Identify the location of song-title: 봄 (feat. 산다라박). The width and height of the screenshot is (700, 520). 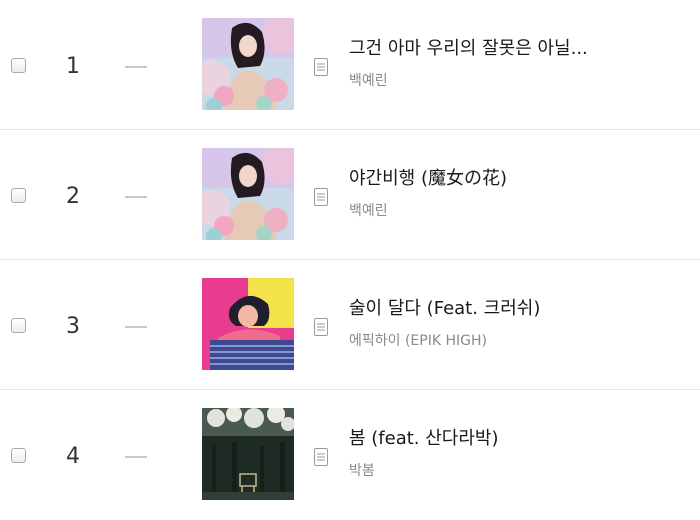
(424, 439).